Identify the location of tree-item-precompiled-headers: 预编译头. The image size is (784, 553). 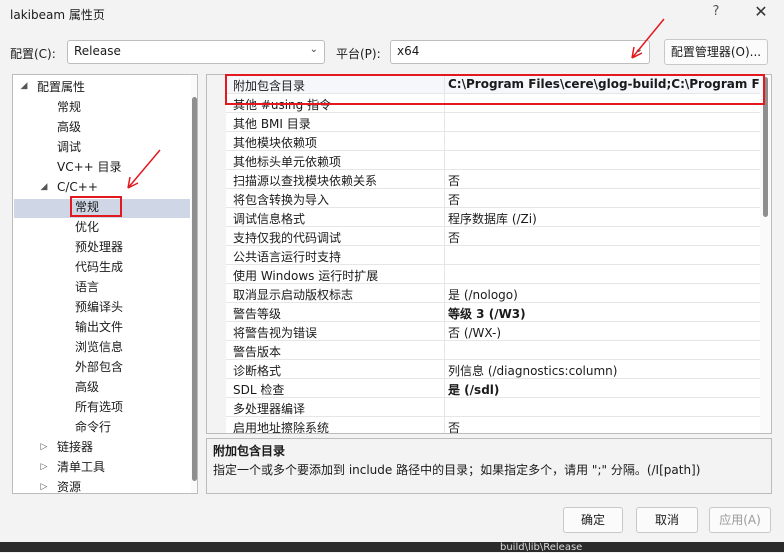
(99, 307).